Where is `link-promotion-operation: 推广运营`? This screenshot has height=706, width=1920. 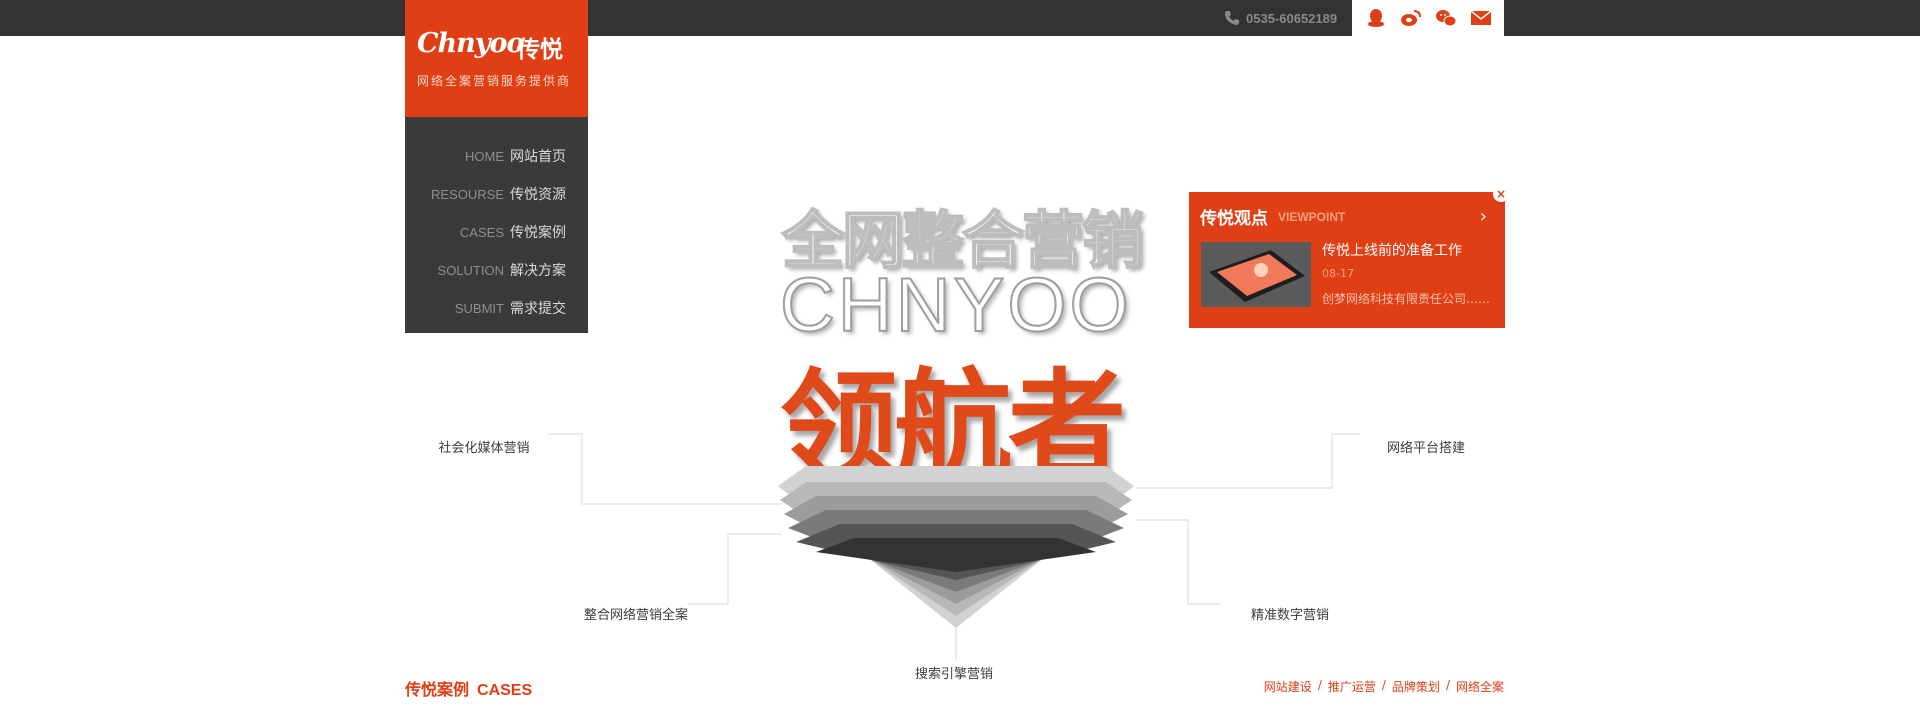
link-promotion-operation: 推广运营 is located at coordinates (1352, 686).